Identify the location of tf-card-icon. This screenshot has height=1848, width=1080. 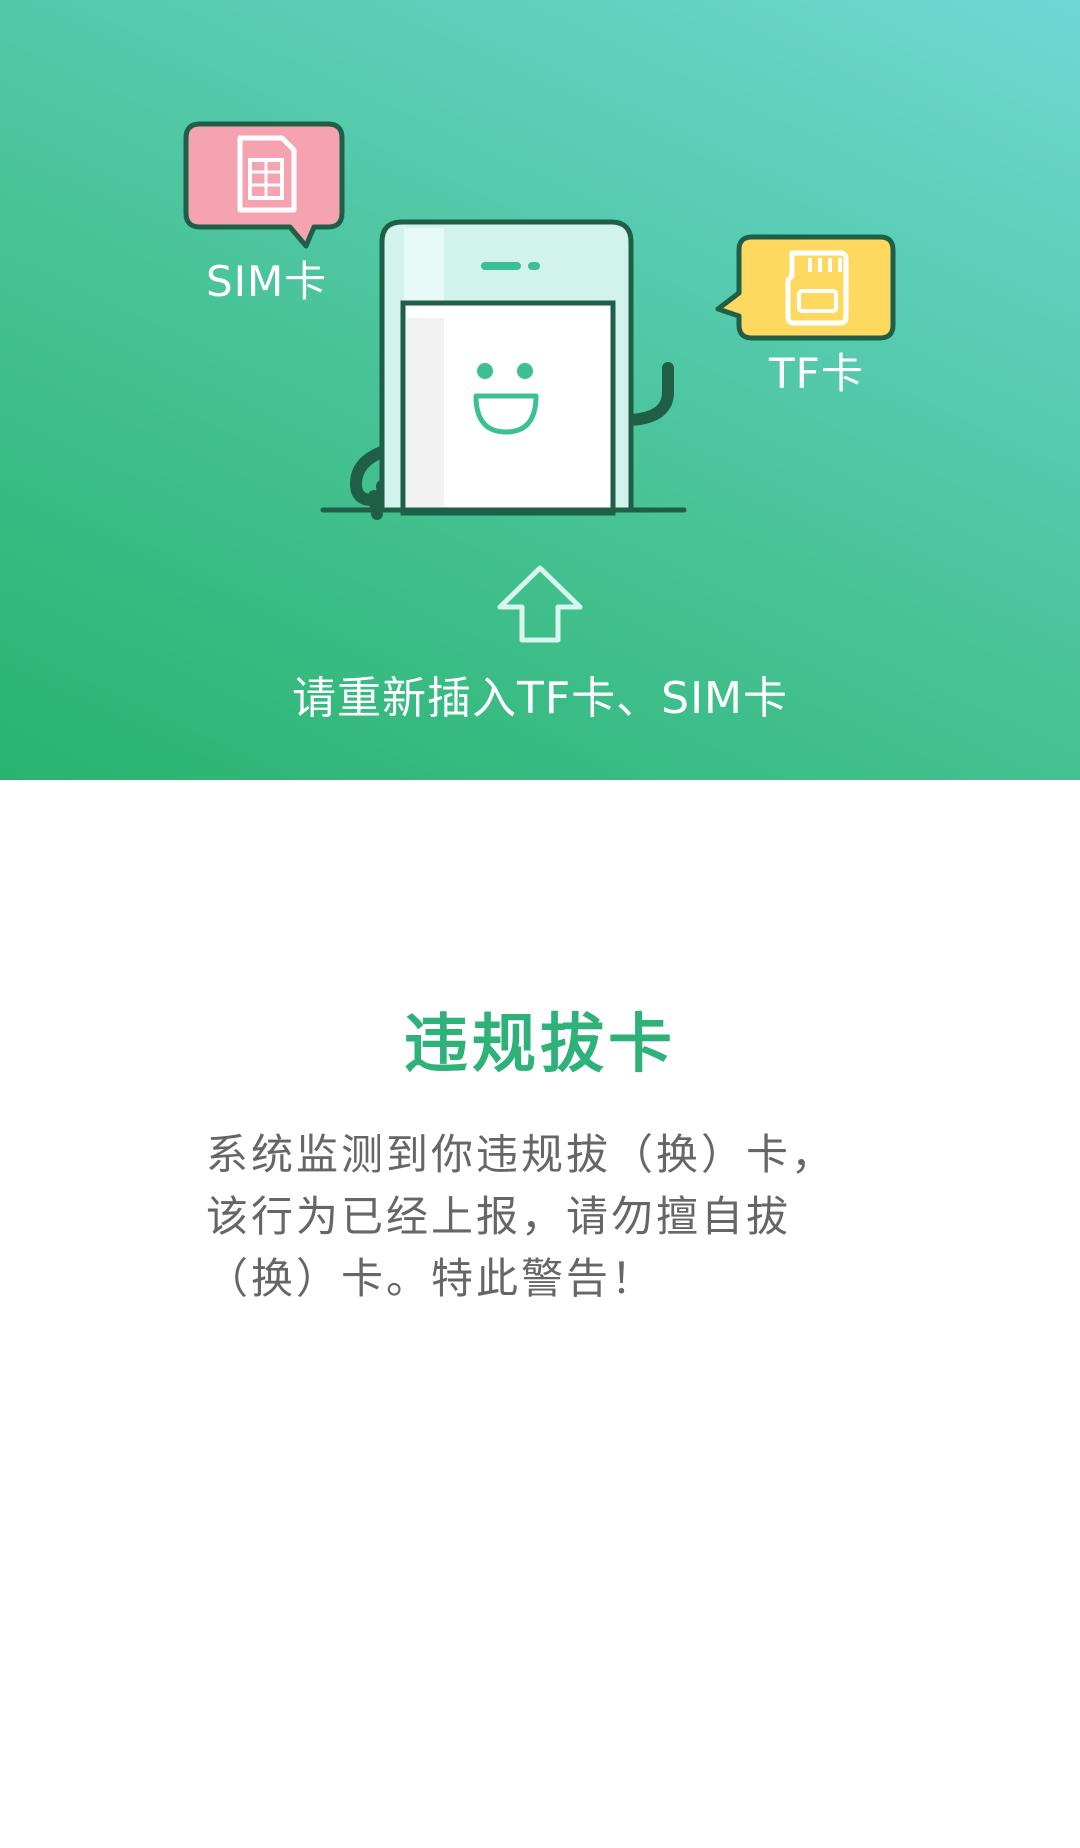
(805, 287).